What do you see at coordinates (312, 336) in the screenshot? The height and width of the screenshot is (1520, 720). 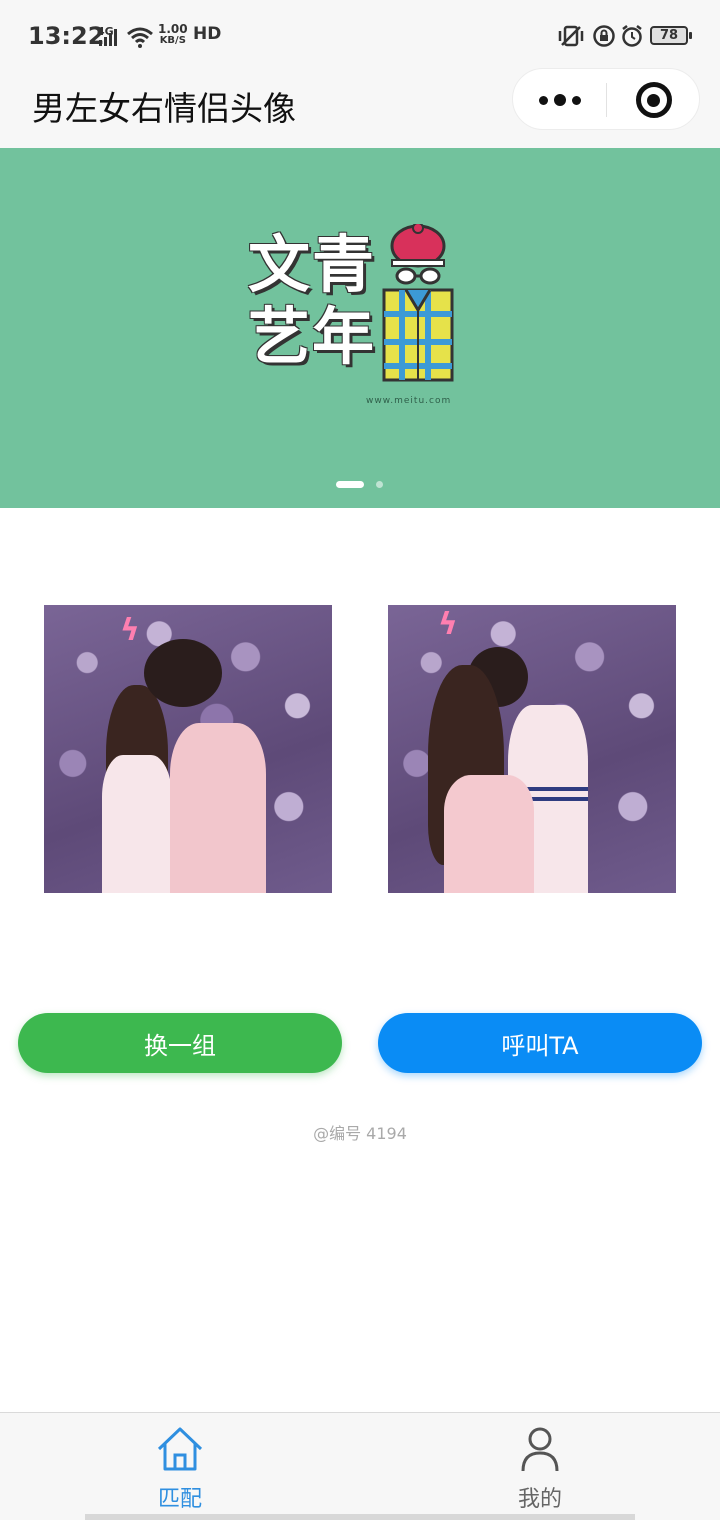 I see `banner-text-line2: 艺年` at bounding box center [312, 336].